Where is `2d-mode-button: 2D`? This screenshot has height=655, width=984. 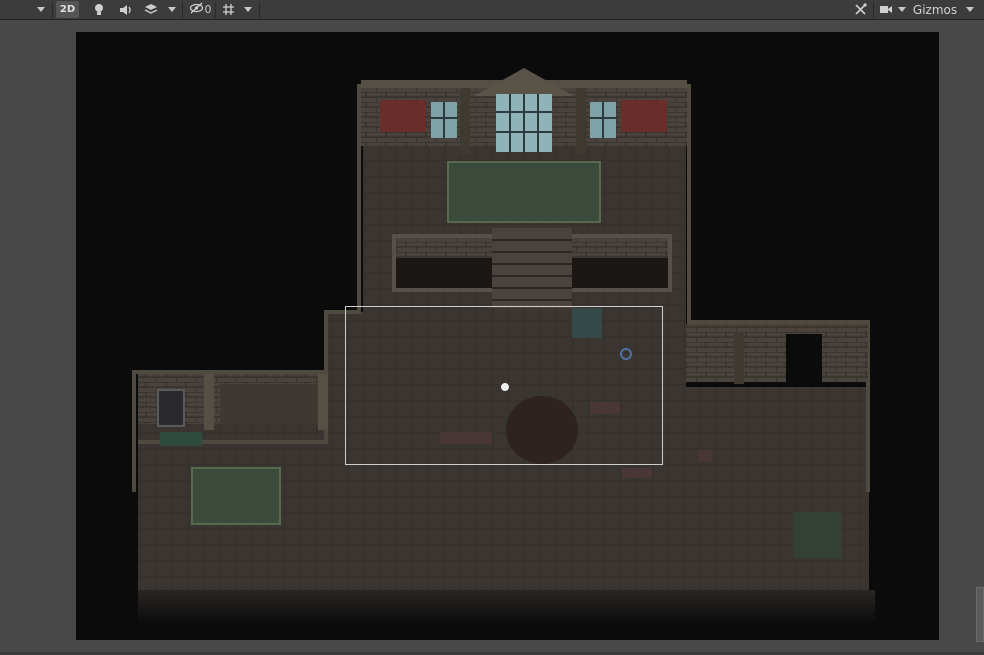
2d-mode-button: 2D is located at coordinates (67, 9).